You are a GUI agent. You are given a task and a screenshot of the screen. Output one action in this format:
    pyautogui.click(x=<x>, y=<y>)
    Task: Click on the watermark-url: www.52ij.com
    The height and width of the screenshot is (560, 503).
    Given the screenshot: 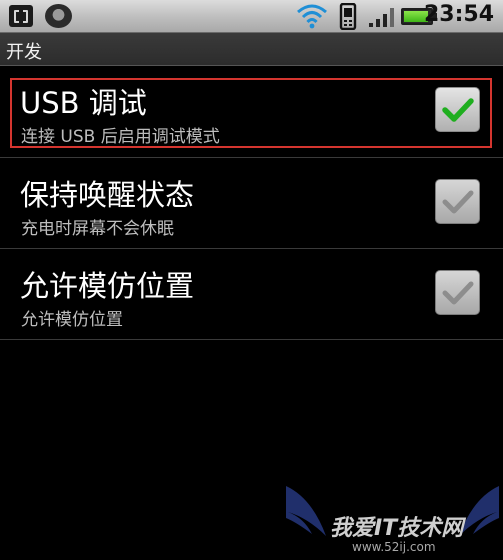 What is the action you would take?
    pyautogui.click(x=394, y=547)
    